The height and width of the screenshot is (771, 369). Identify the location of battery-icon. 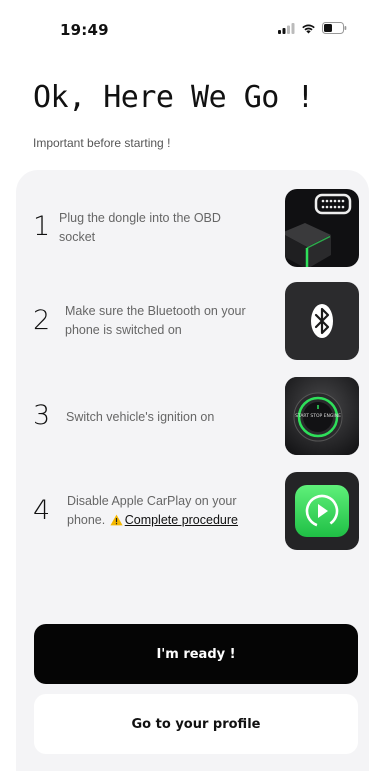
(334, 28).